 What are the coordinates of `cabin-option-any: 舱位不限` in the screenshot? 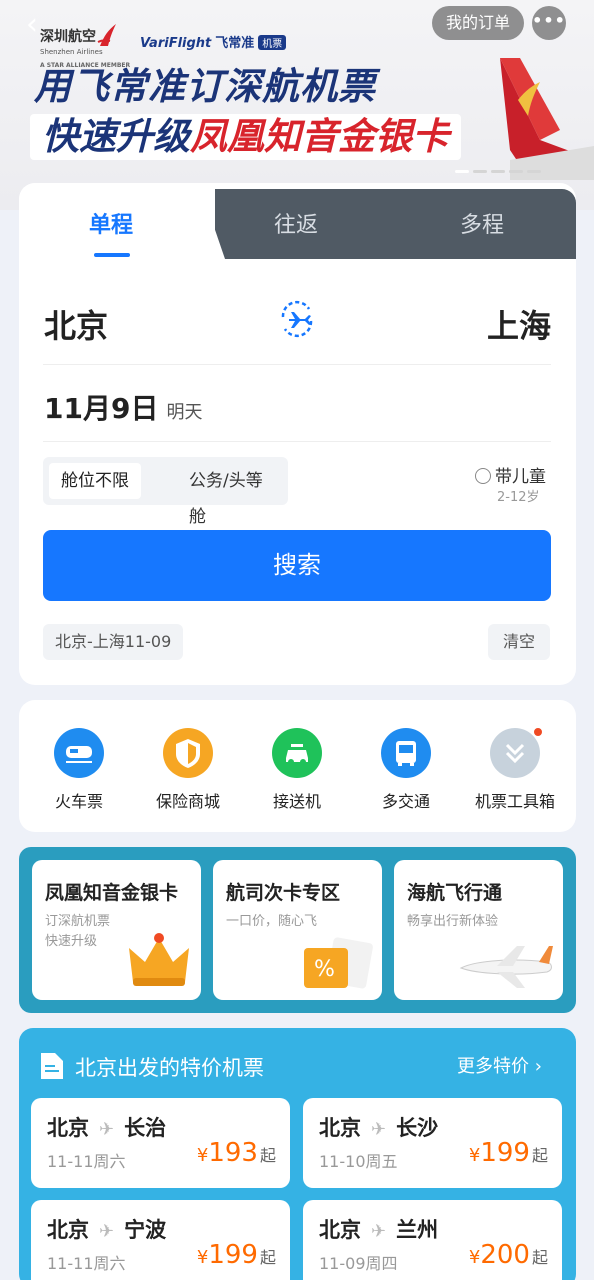 It's located at (95, 481).